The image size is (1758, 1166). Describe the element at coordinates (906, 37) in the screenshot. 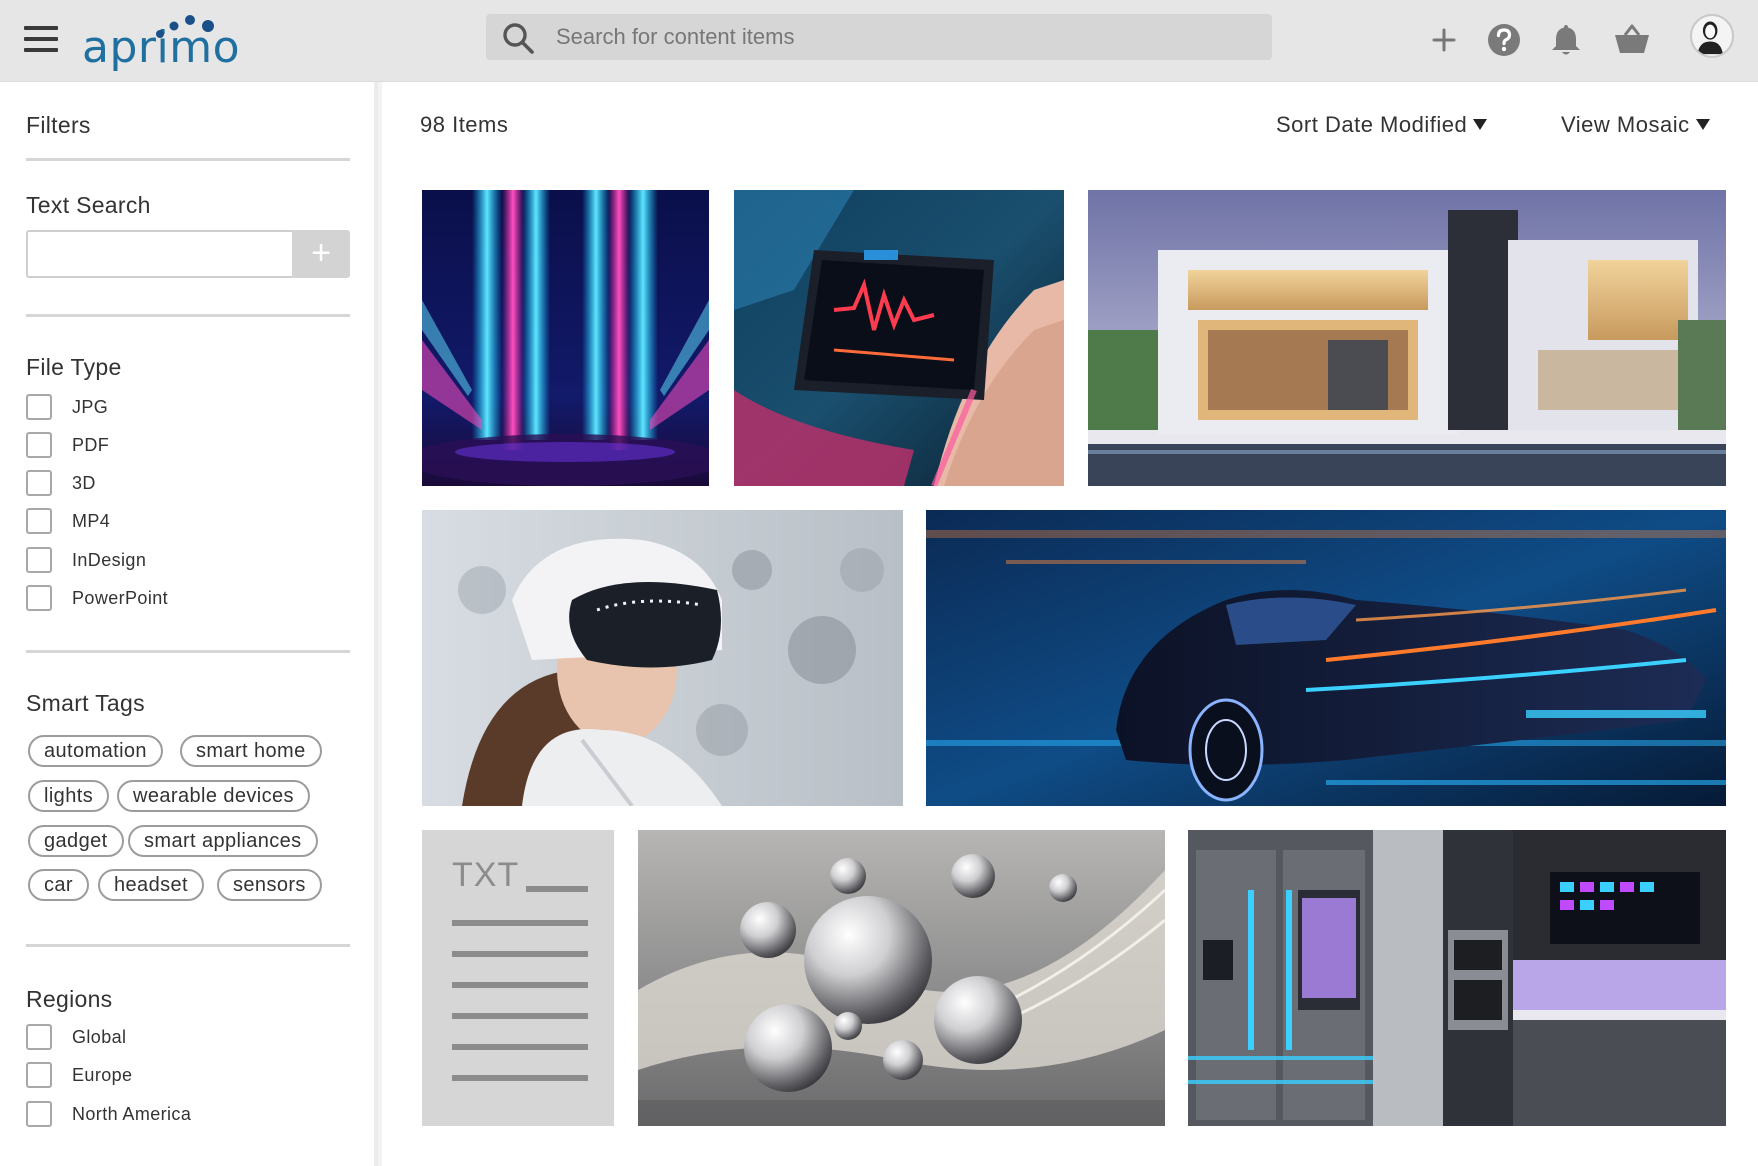

I see `search-input` at that location.